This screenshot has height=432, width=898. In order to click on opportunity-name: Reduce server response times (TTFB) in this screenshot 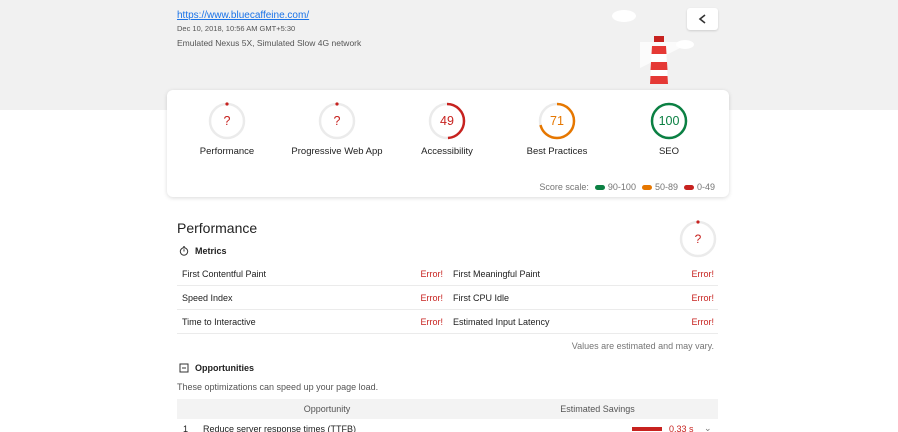, I will do `click(280, 428)`.